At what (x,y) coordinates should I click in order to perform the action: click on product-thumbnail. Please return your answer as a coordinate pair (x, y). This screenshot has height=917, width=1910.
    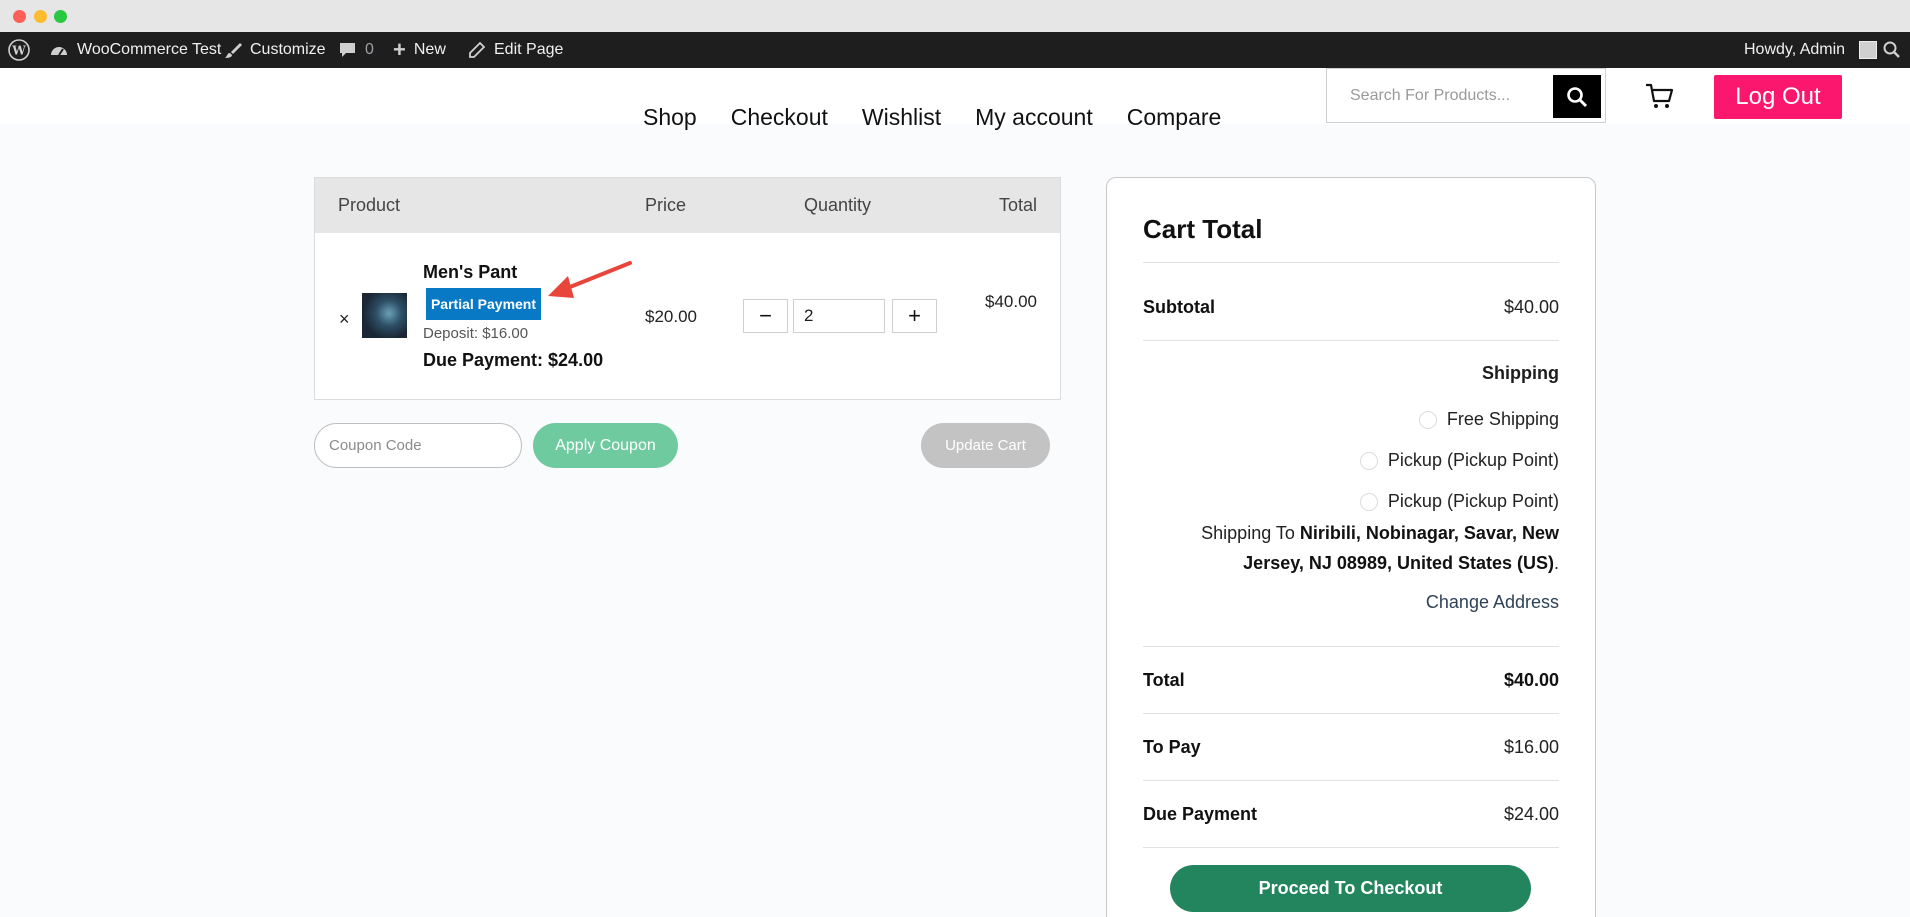
    Looking at the image, I should click on (384, 315).